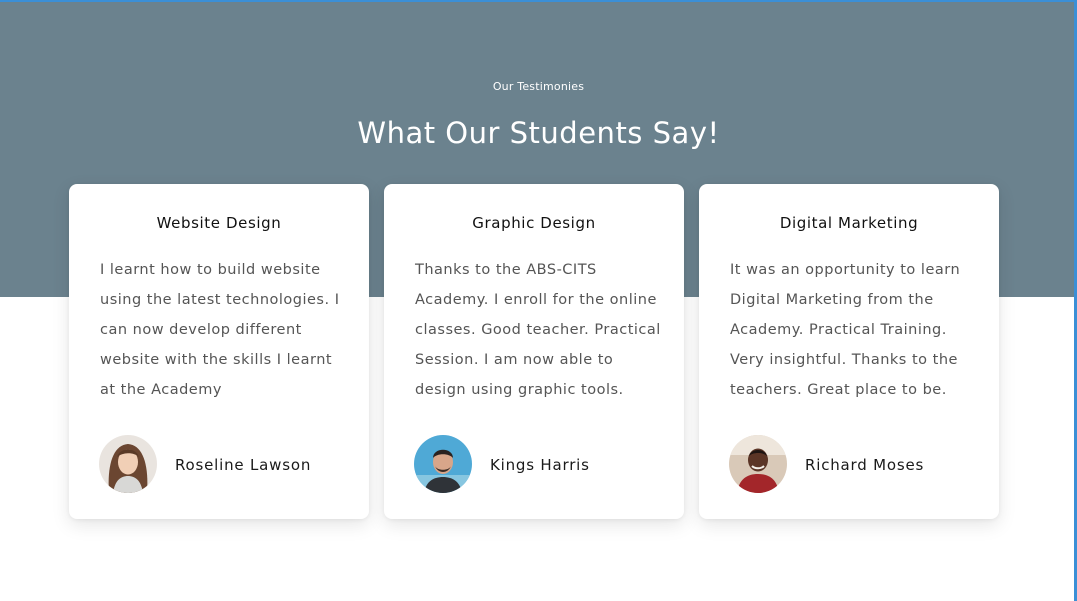  Describe the element at coordinates (540, 465) in the screenshot. I see `student-name: Kings Harris` at that location.